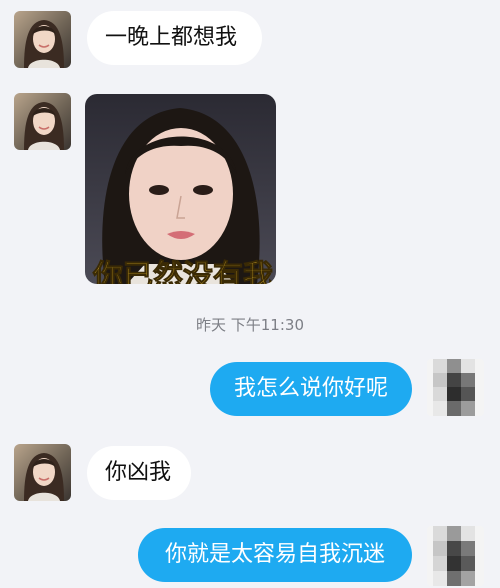 This screenshot has width=500, height=588. I want to click on sticker-message: 你已然没有我, so click(180, 189).